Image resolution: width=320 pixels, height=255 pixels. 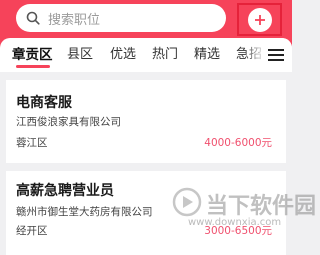 What do you see at coordinates (44, 103) in the screenshot?
I see `job-title: 电商客服` at bounding box center [44, 103].